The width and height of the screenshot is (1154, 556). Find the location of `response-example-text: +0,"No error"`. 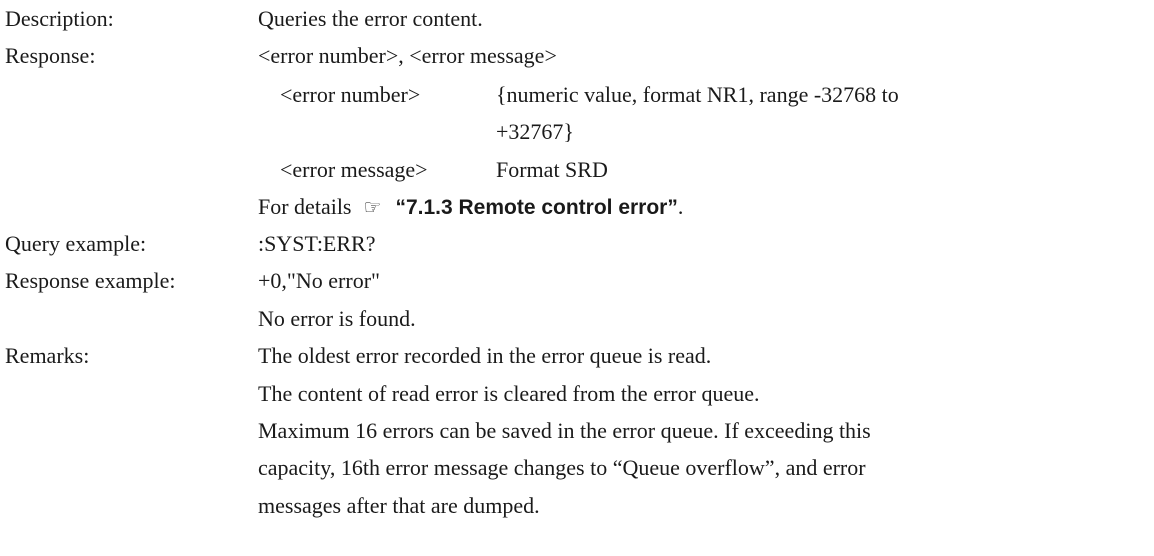

response-example-text: +0,"No error" is located at coordinates (319, 280).